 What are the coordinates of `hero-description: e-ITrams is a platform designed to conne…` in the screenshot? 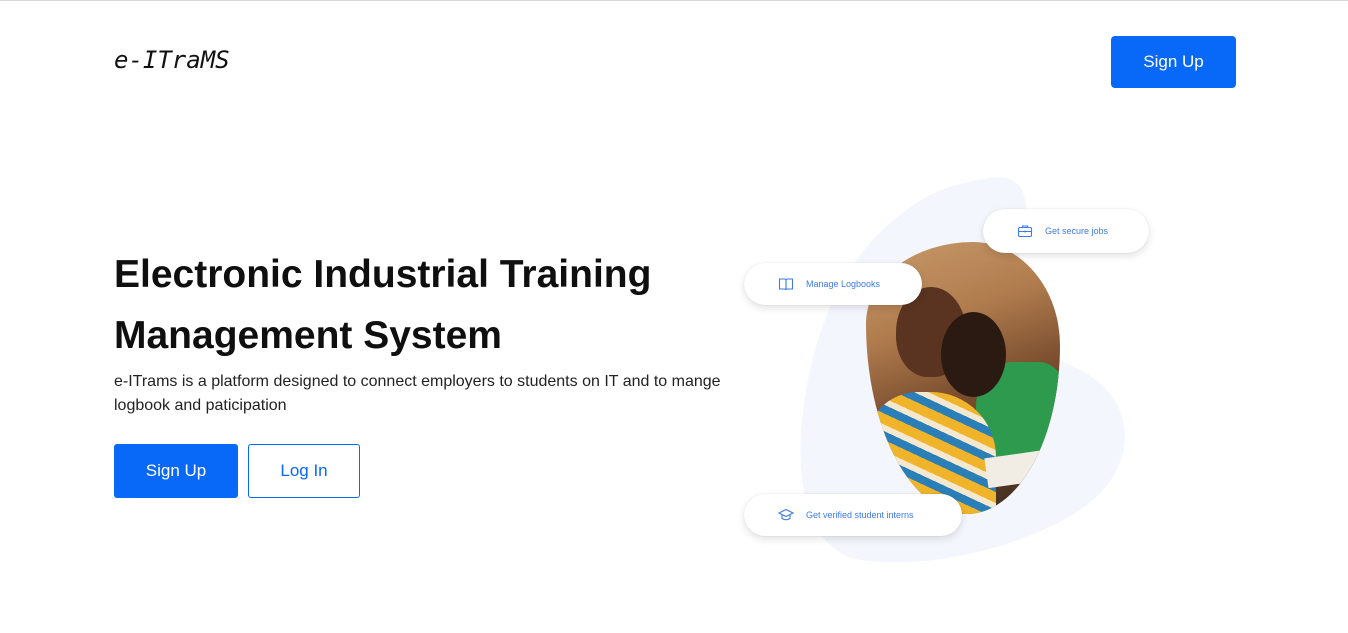 It's located at (417, 393).